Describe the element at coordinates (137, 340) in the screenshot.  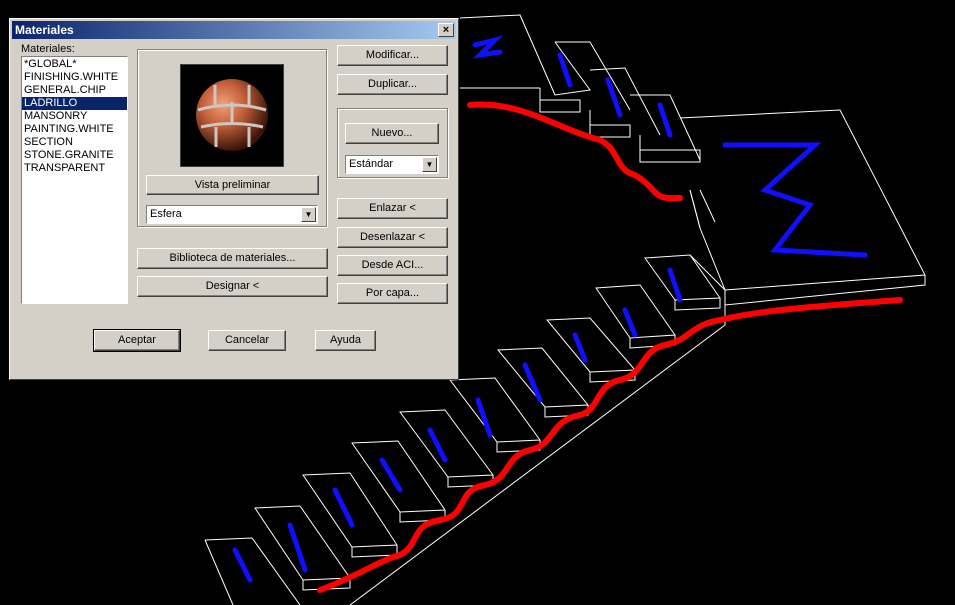
I see `ok-button: Aceptar` at that location.